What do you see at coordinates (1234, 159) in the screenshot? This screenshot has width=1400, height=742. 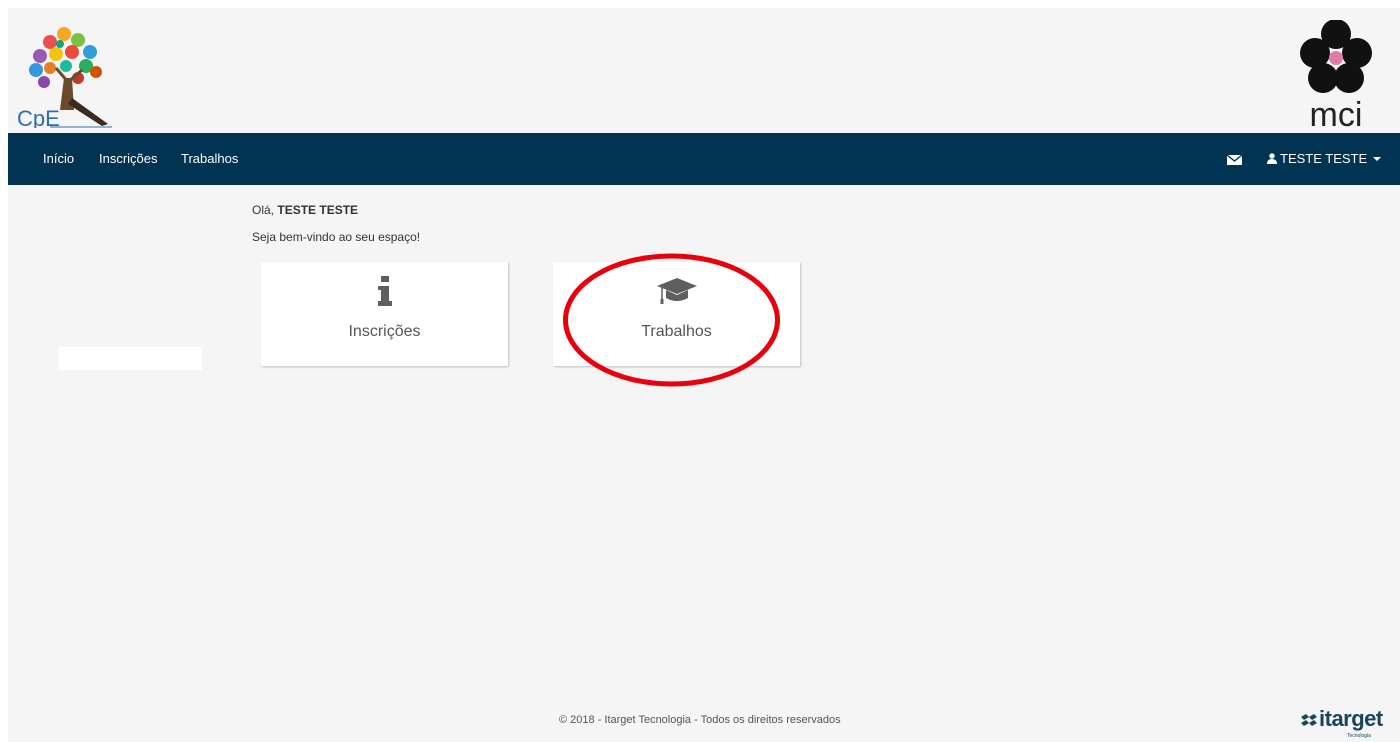 I see `envelope-icon` at bounding box center [1234, 159].